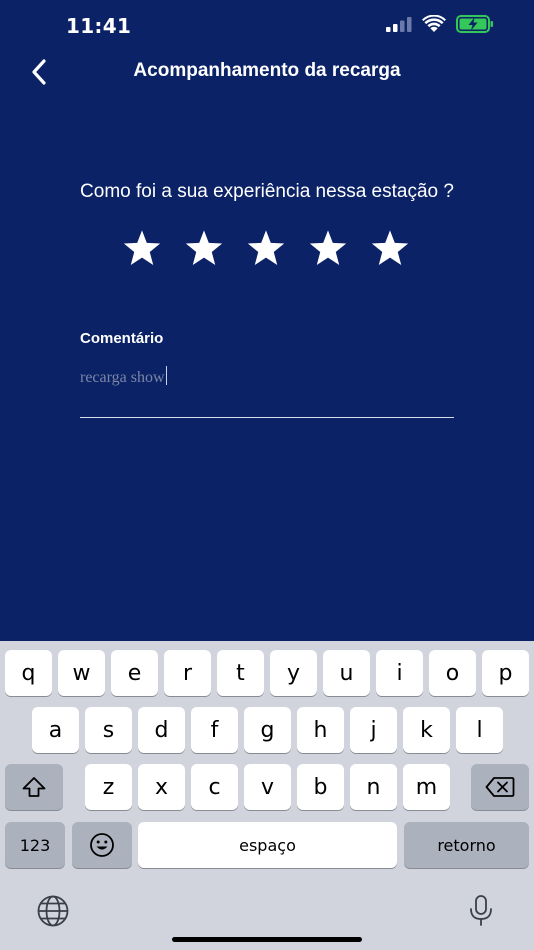  I want to click on key-w: w, so click(81, 673).